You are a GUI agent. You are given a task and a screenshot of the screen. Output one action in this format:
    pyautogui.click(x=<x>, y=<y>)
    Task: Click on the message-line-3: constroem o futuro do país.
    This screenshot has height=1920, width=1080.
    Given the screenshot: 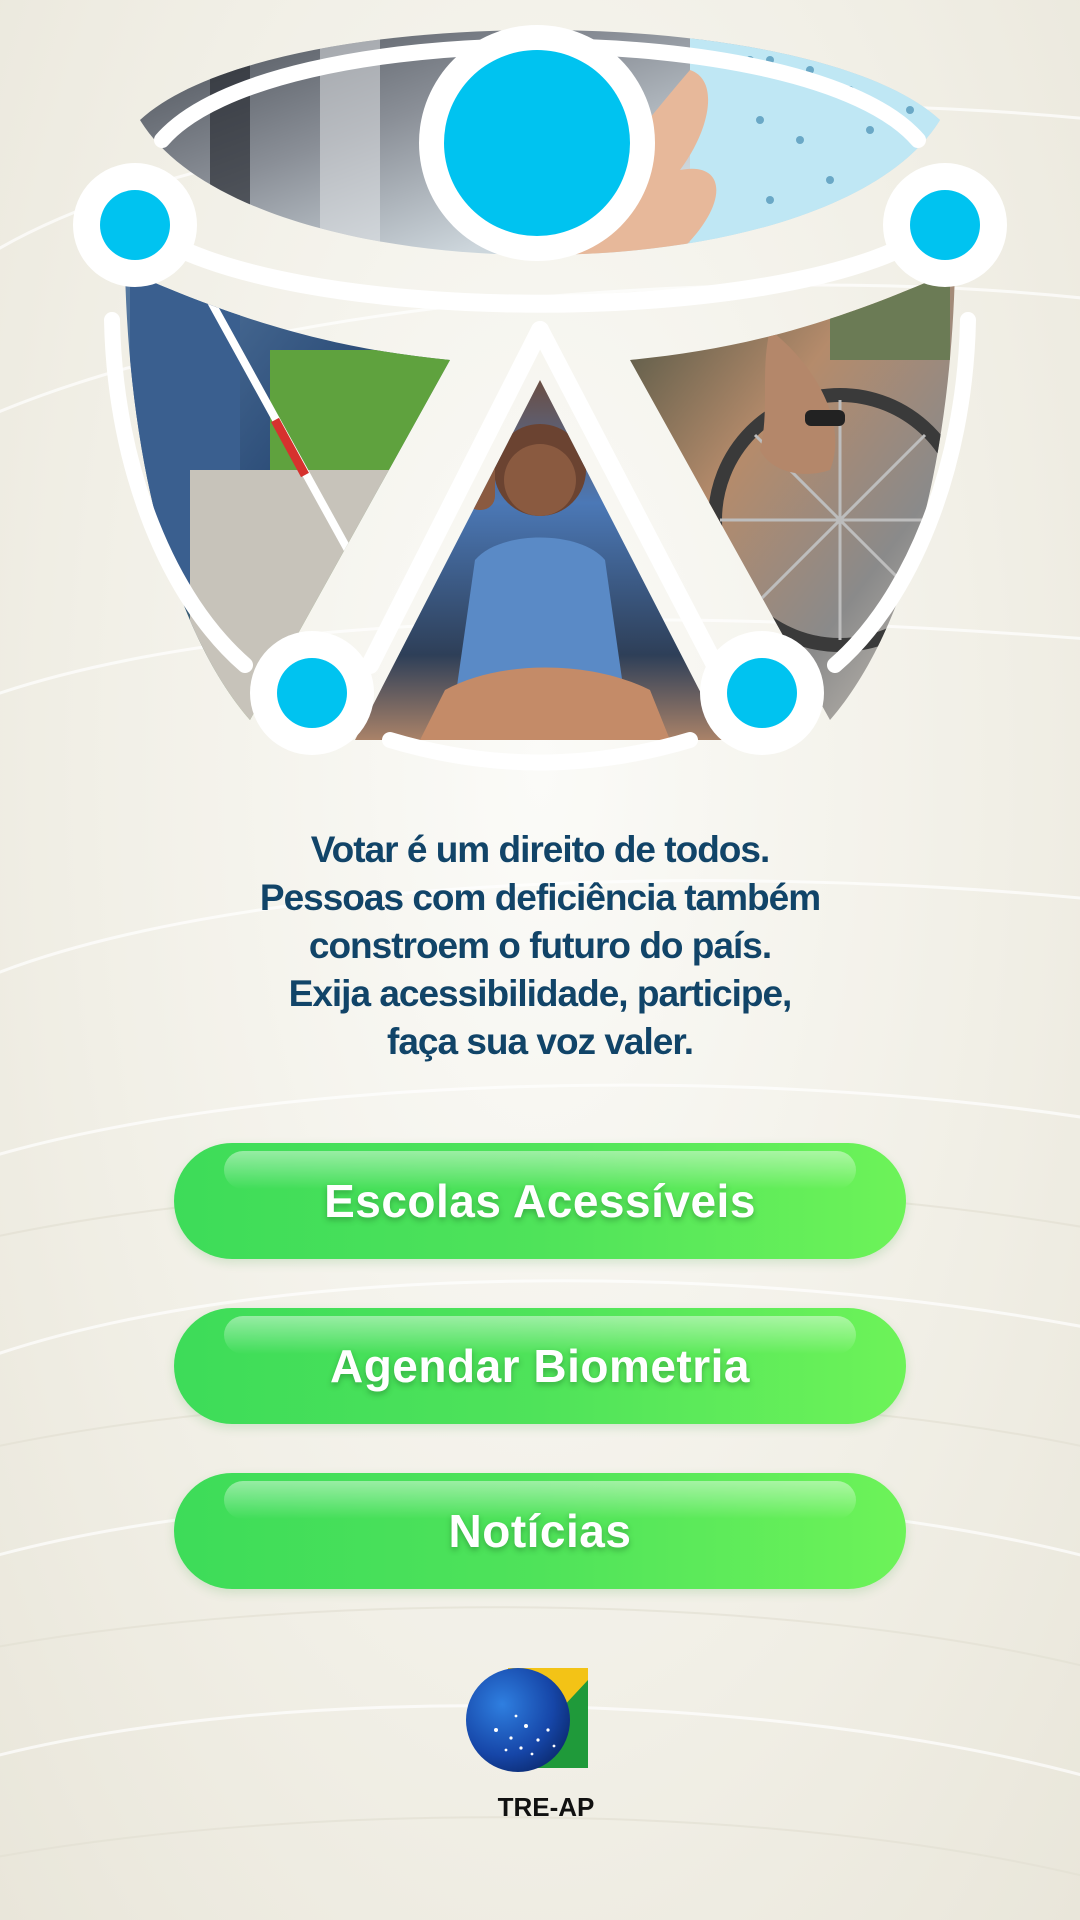 What is the action you would take?
    pyautogui.click(x=540, y=945)
    